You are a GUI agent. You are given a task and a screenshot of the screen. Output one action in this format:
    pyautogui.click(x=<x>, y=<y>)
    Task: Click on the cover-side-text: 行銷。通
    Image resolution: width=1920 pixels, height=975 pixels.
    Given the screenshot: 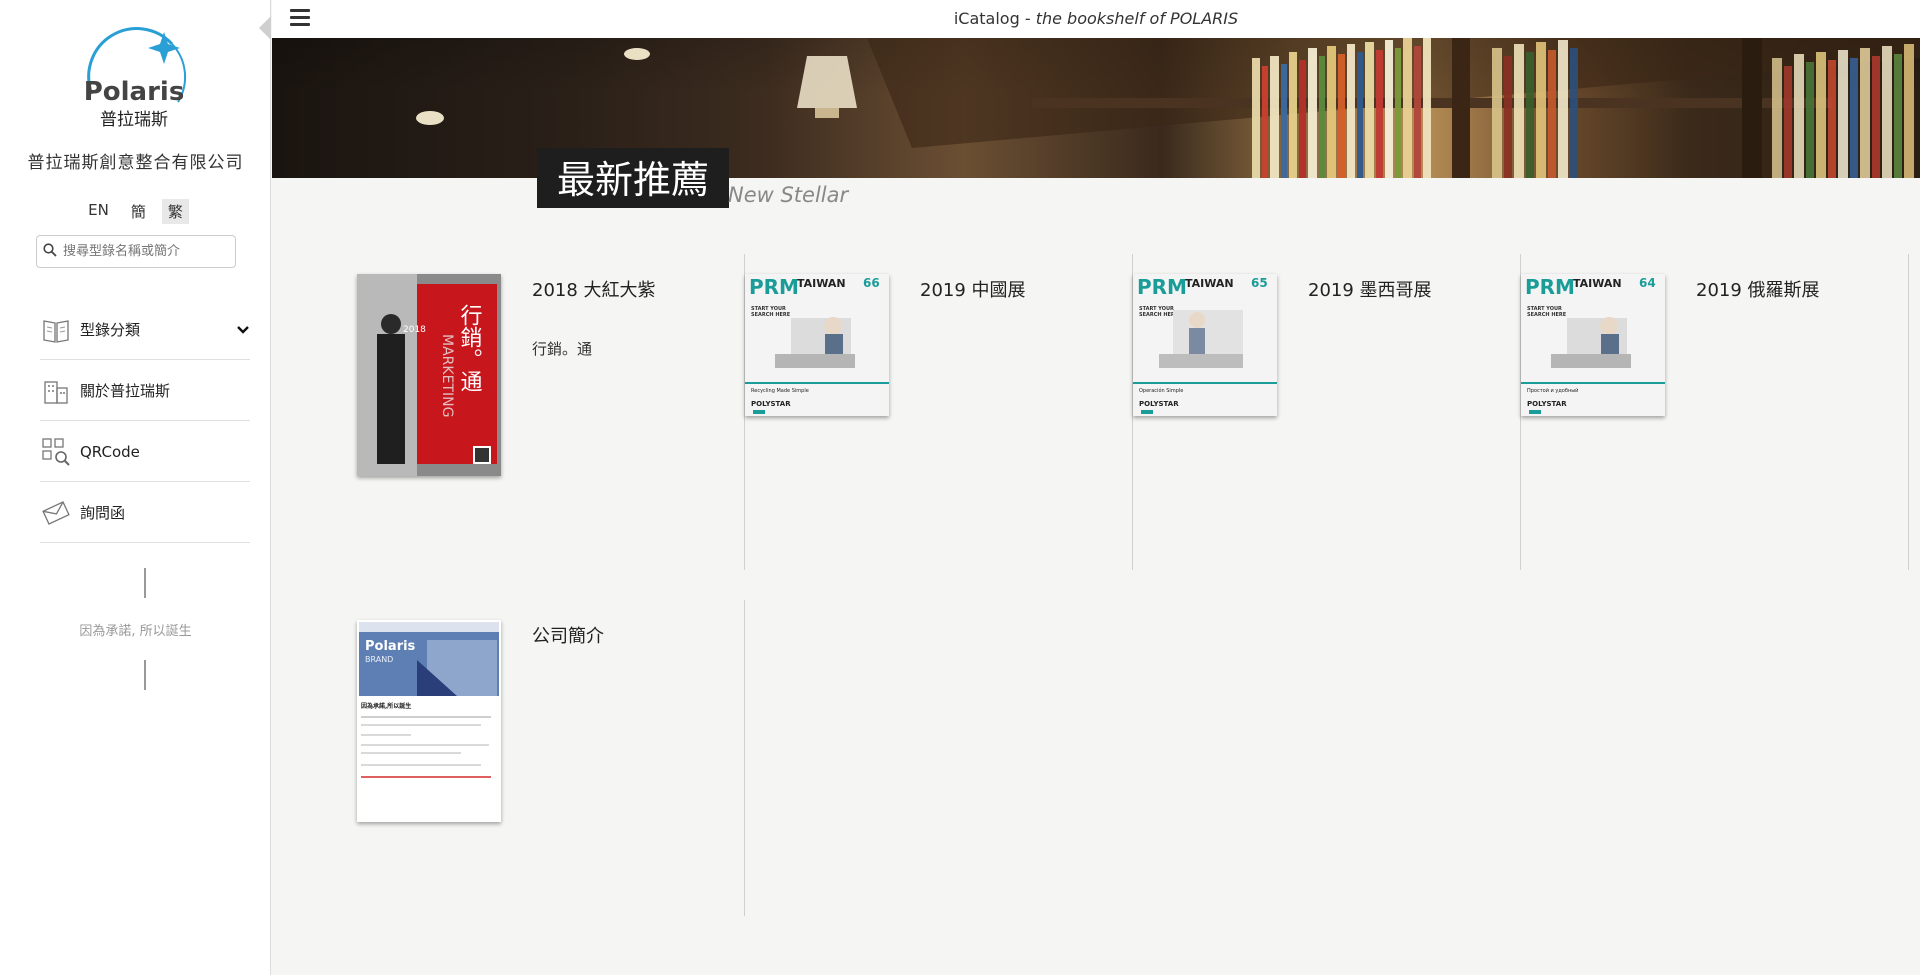 What is the action you would take?
    pyautogui.click(x=470, y=348)
    